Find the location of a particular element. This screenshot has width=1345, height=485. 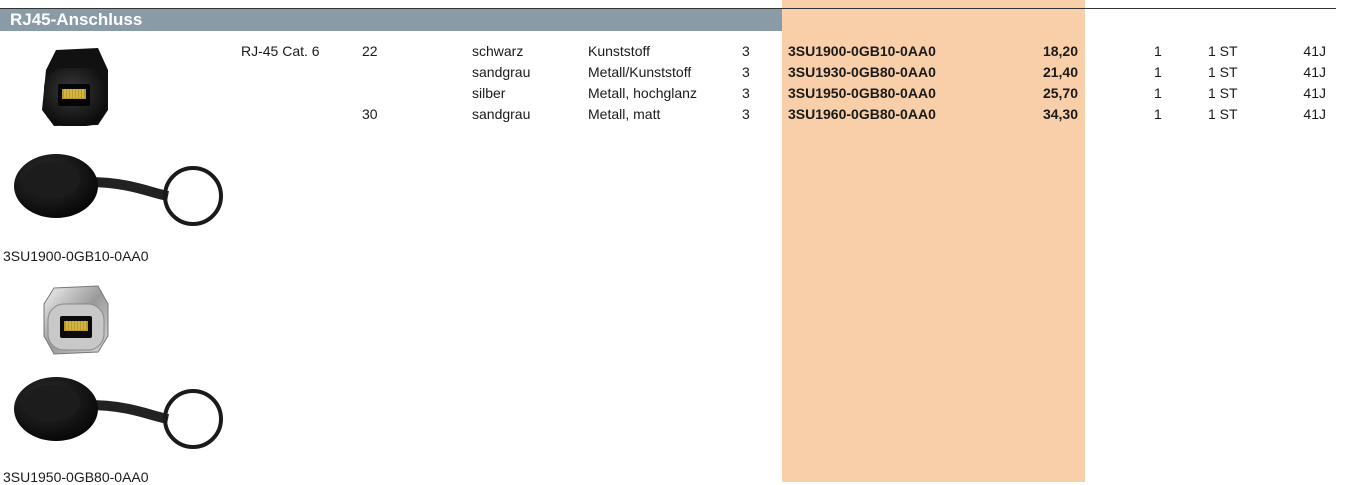

material-cell: Kunststoff is located at coordinates (619, 51).